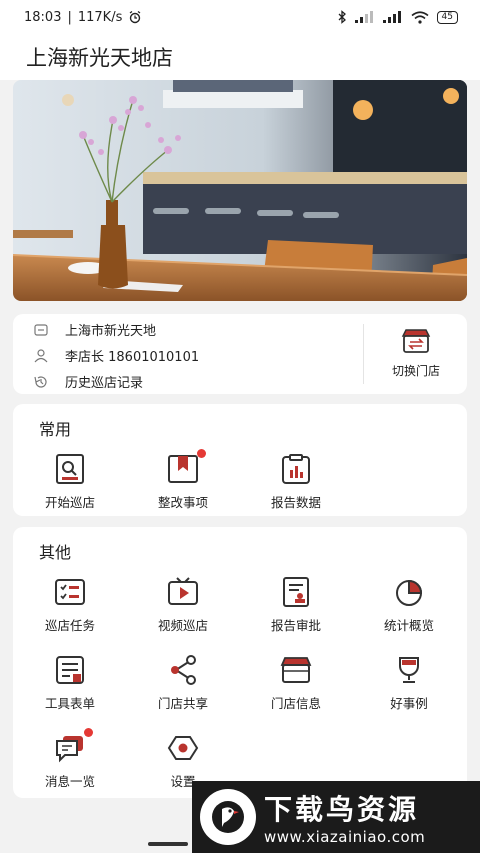 The height and width of the screenshot is (853, 480). What do you see at coordinates (70, 592) in the screenshot?
I see `checklist-icon` at bounding box center [70, 592].